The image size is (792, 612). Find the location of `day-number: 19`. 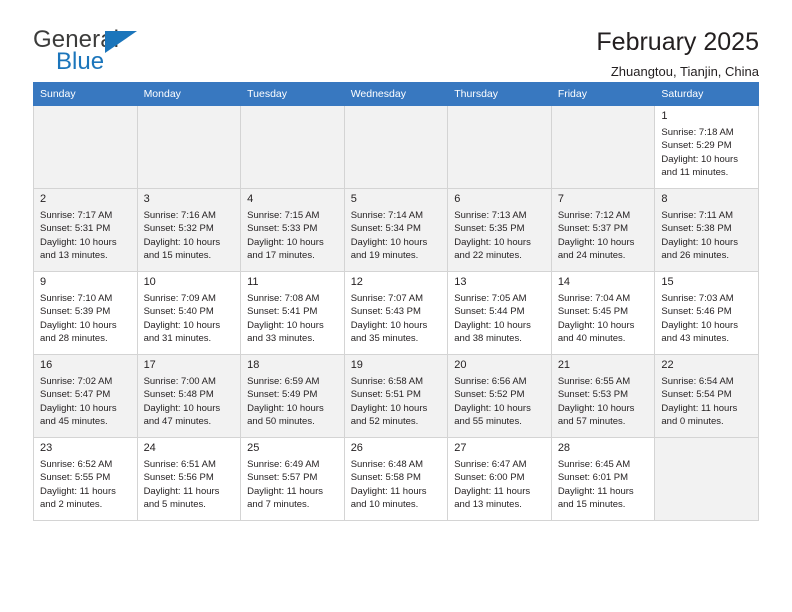

day-number: 19 is located at coordinates (356, 365).